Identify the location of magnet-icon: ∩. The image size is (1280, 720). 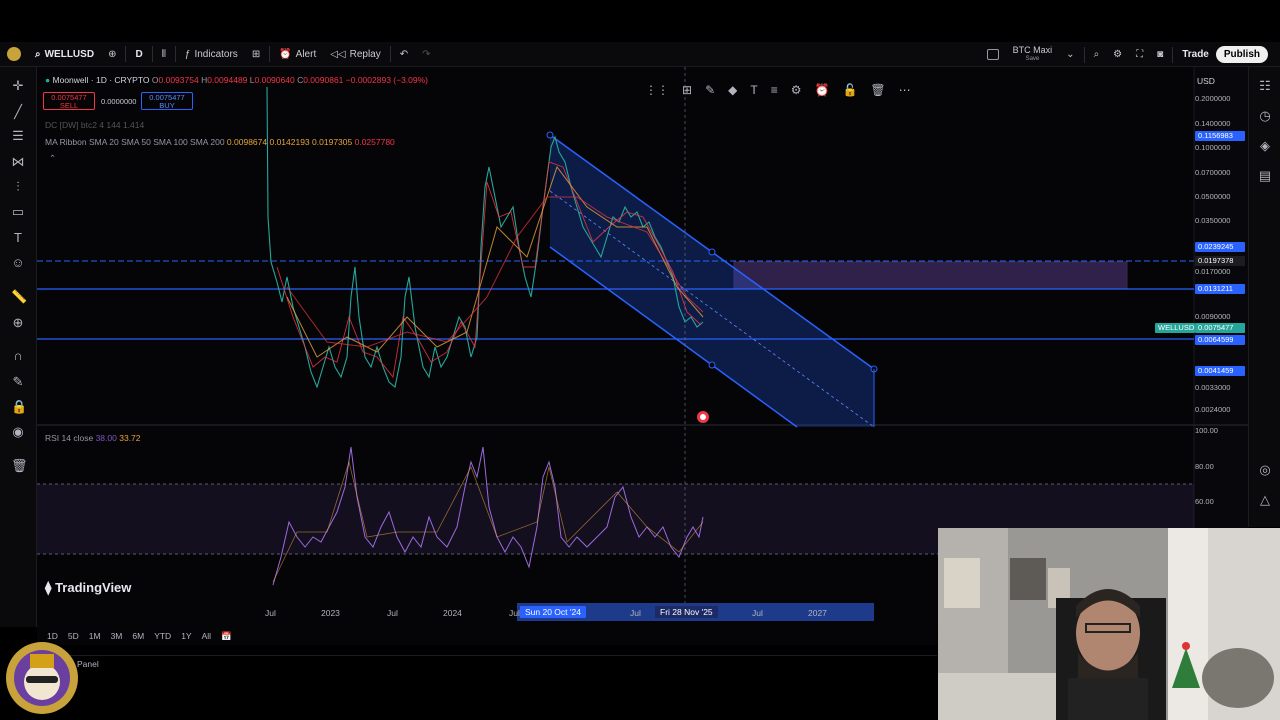
(18, 356).